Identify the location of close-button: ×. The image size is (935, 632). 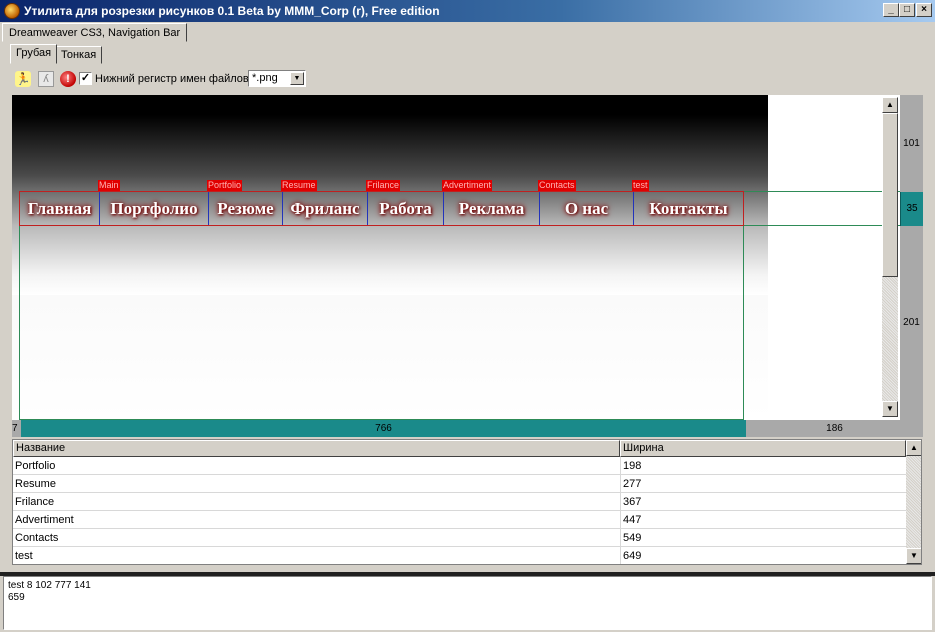
(924, 10).